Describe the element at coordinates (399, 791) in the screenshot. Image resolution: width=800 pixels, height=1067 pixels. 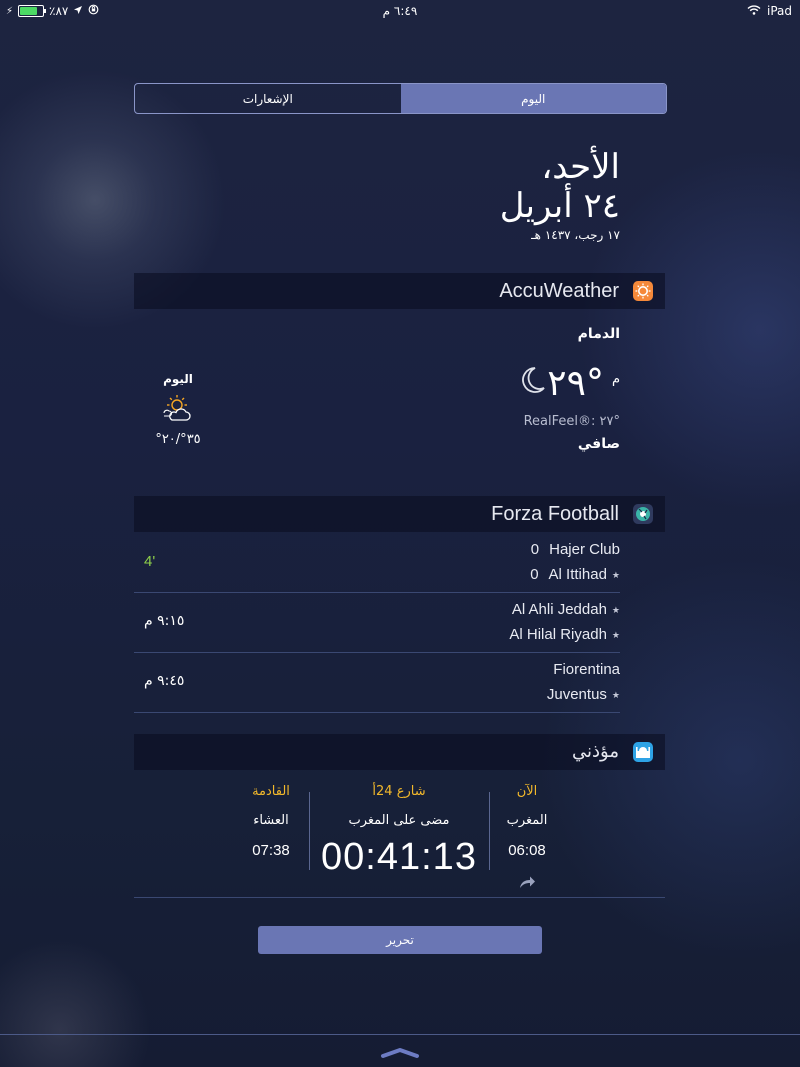
I see `location-label: شارع 24أ` at that location.